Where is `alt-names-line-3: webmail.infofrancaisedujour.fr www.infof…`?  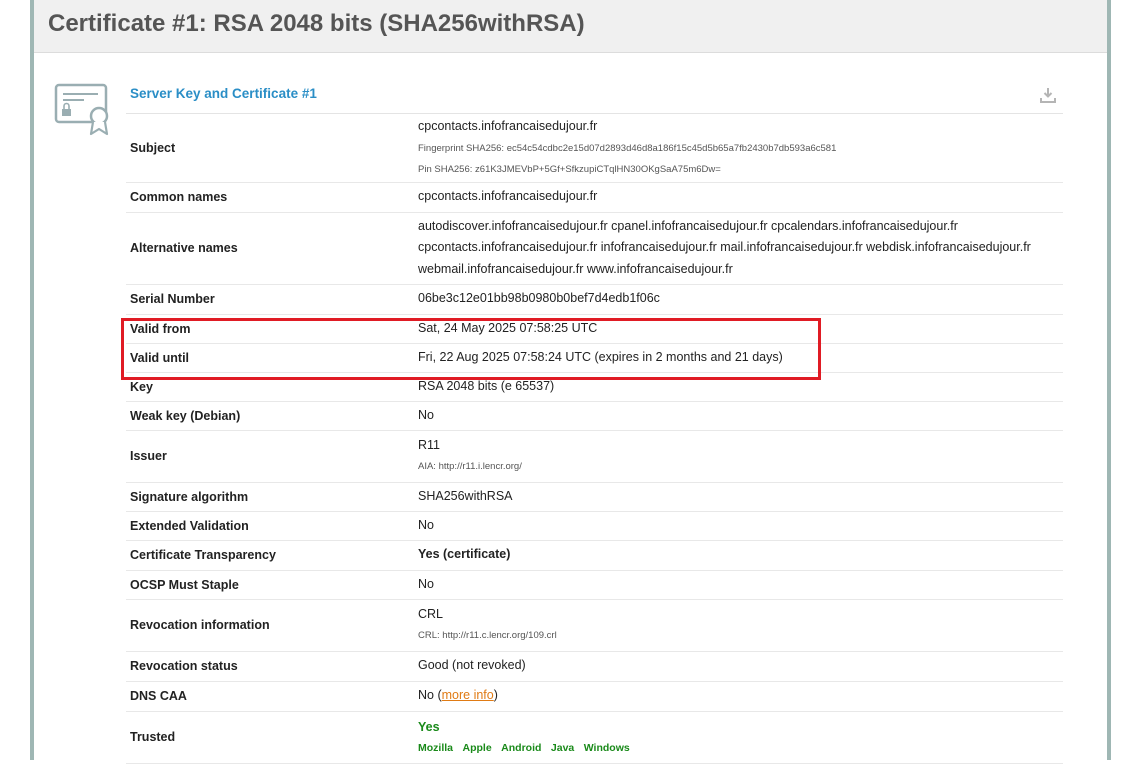
alt-names-line-3: webmail.infofrancaisedujour.fr www.infof… is located at coordinates (575, 268).